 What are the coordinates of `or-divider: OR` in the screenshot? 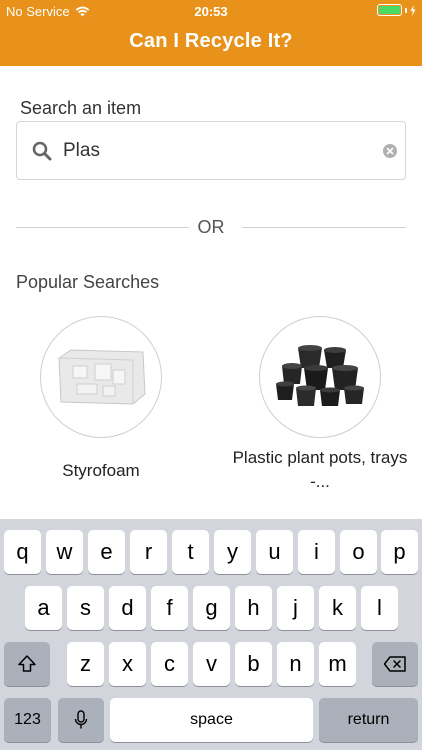 It's located at (211, 227).